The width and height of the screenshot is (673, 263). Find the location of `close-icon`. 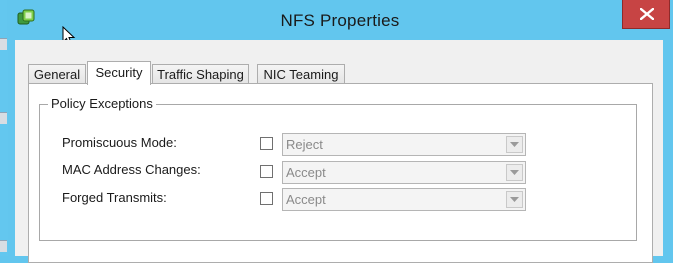

close-icon is located at coordinates (647, 14).